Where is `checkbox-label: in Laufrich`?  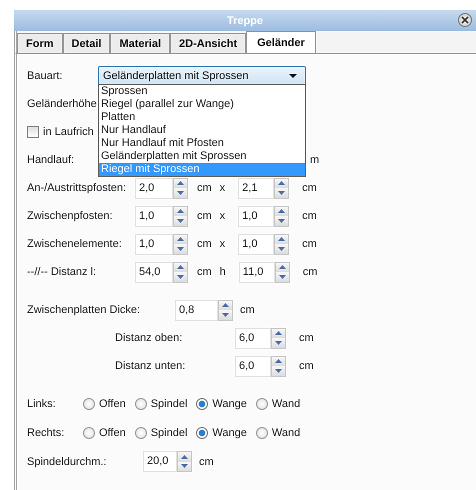
checkbox-label: in Laufrich is located at coordinates (68, 132).